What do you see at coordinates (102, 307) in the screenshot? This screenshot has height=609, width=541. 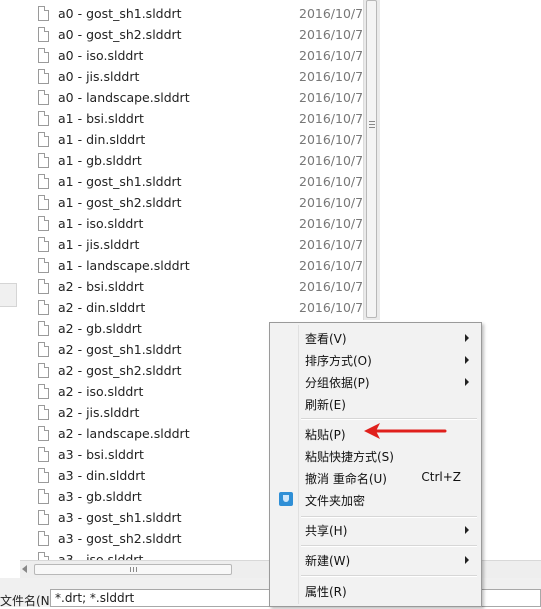 I see `file-name: a2 - din.slddrt` at bounding box center [102, 307].